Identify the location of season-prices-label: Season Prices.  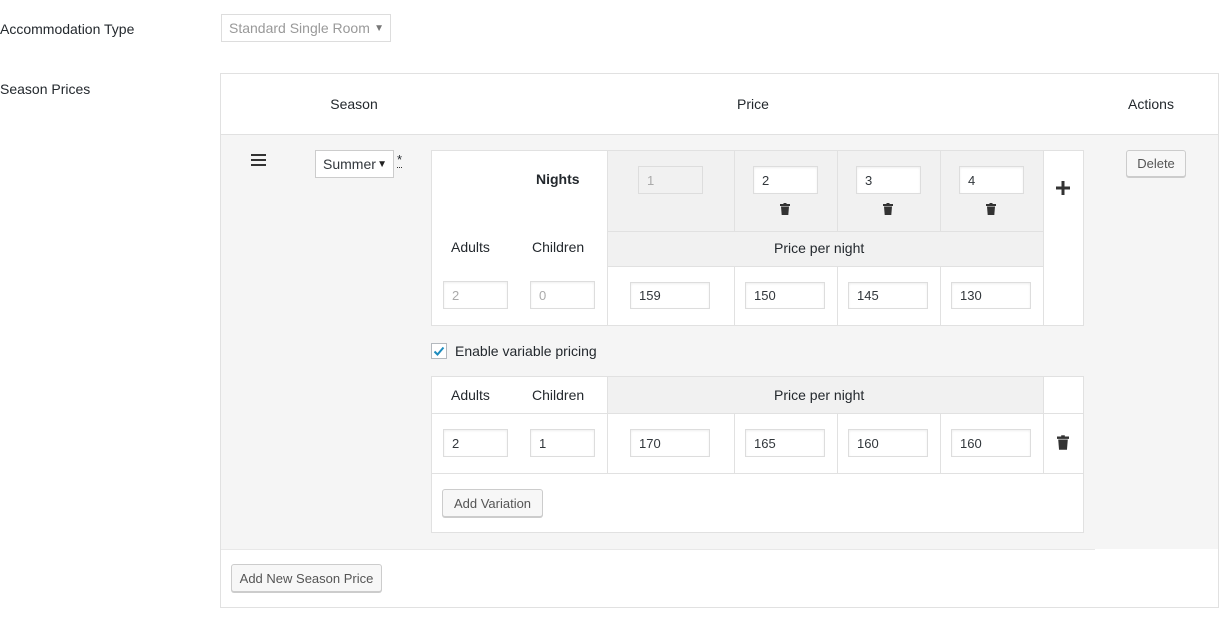
(45, 89).